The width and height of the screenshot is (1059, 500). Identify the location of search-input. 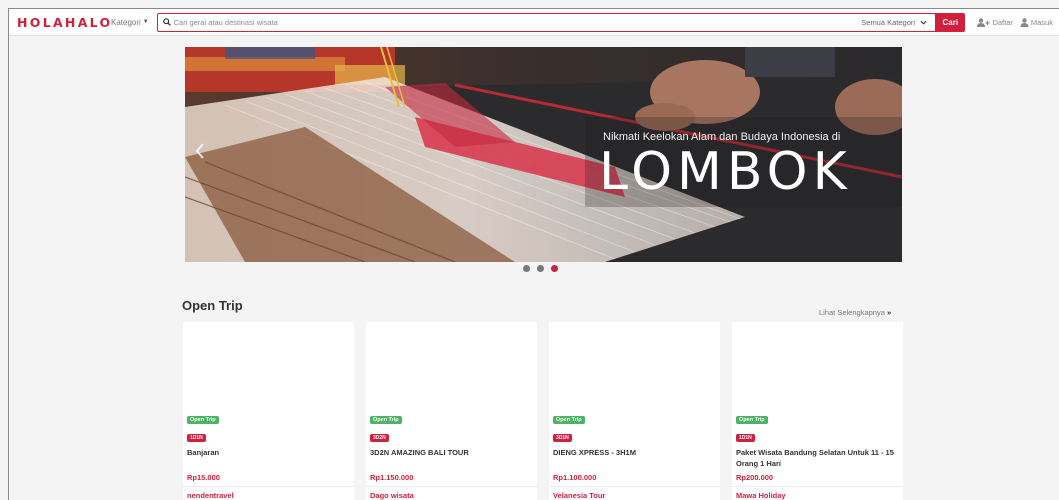
(517, 22).